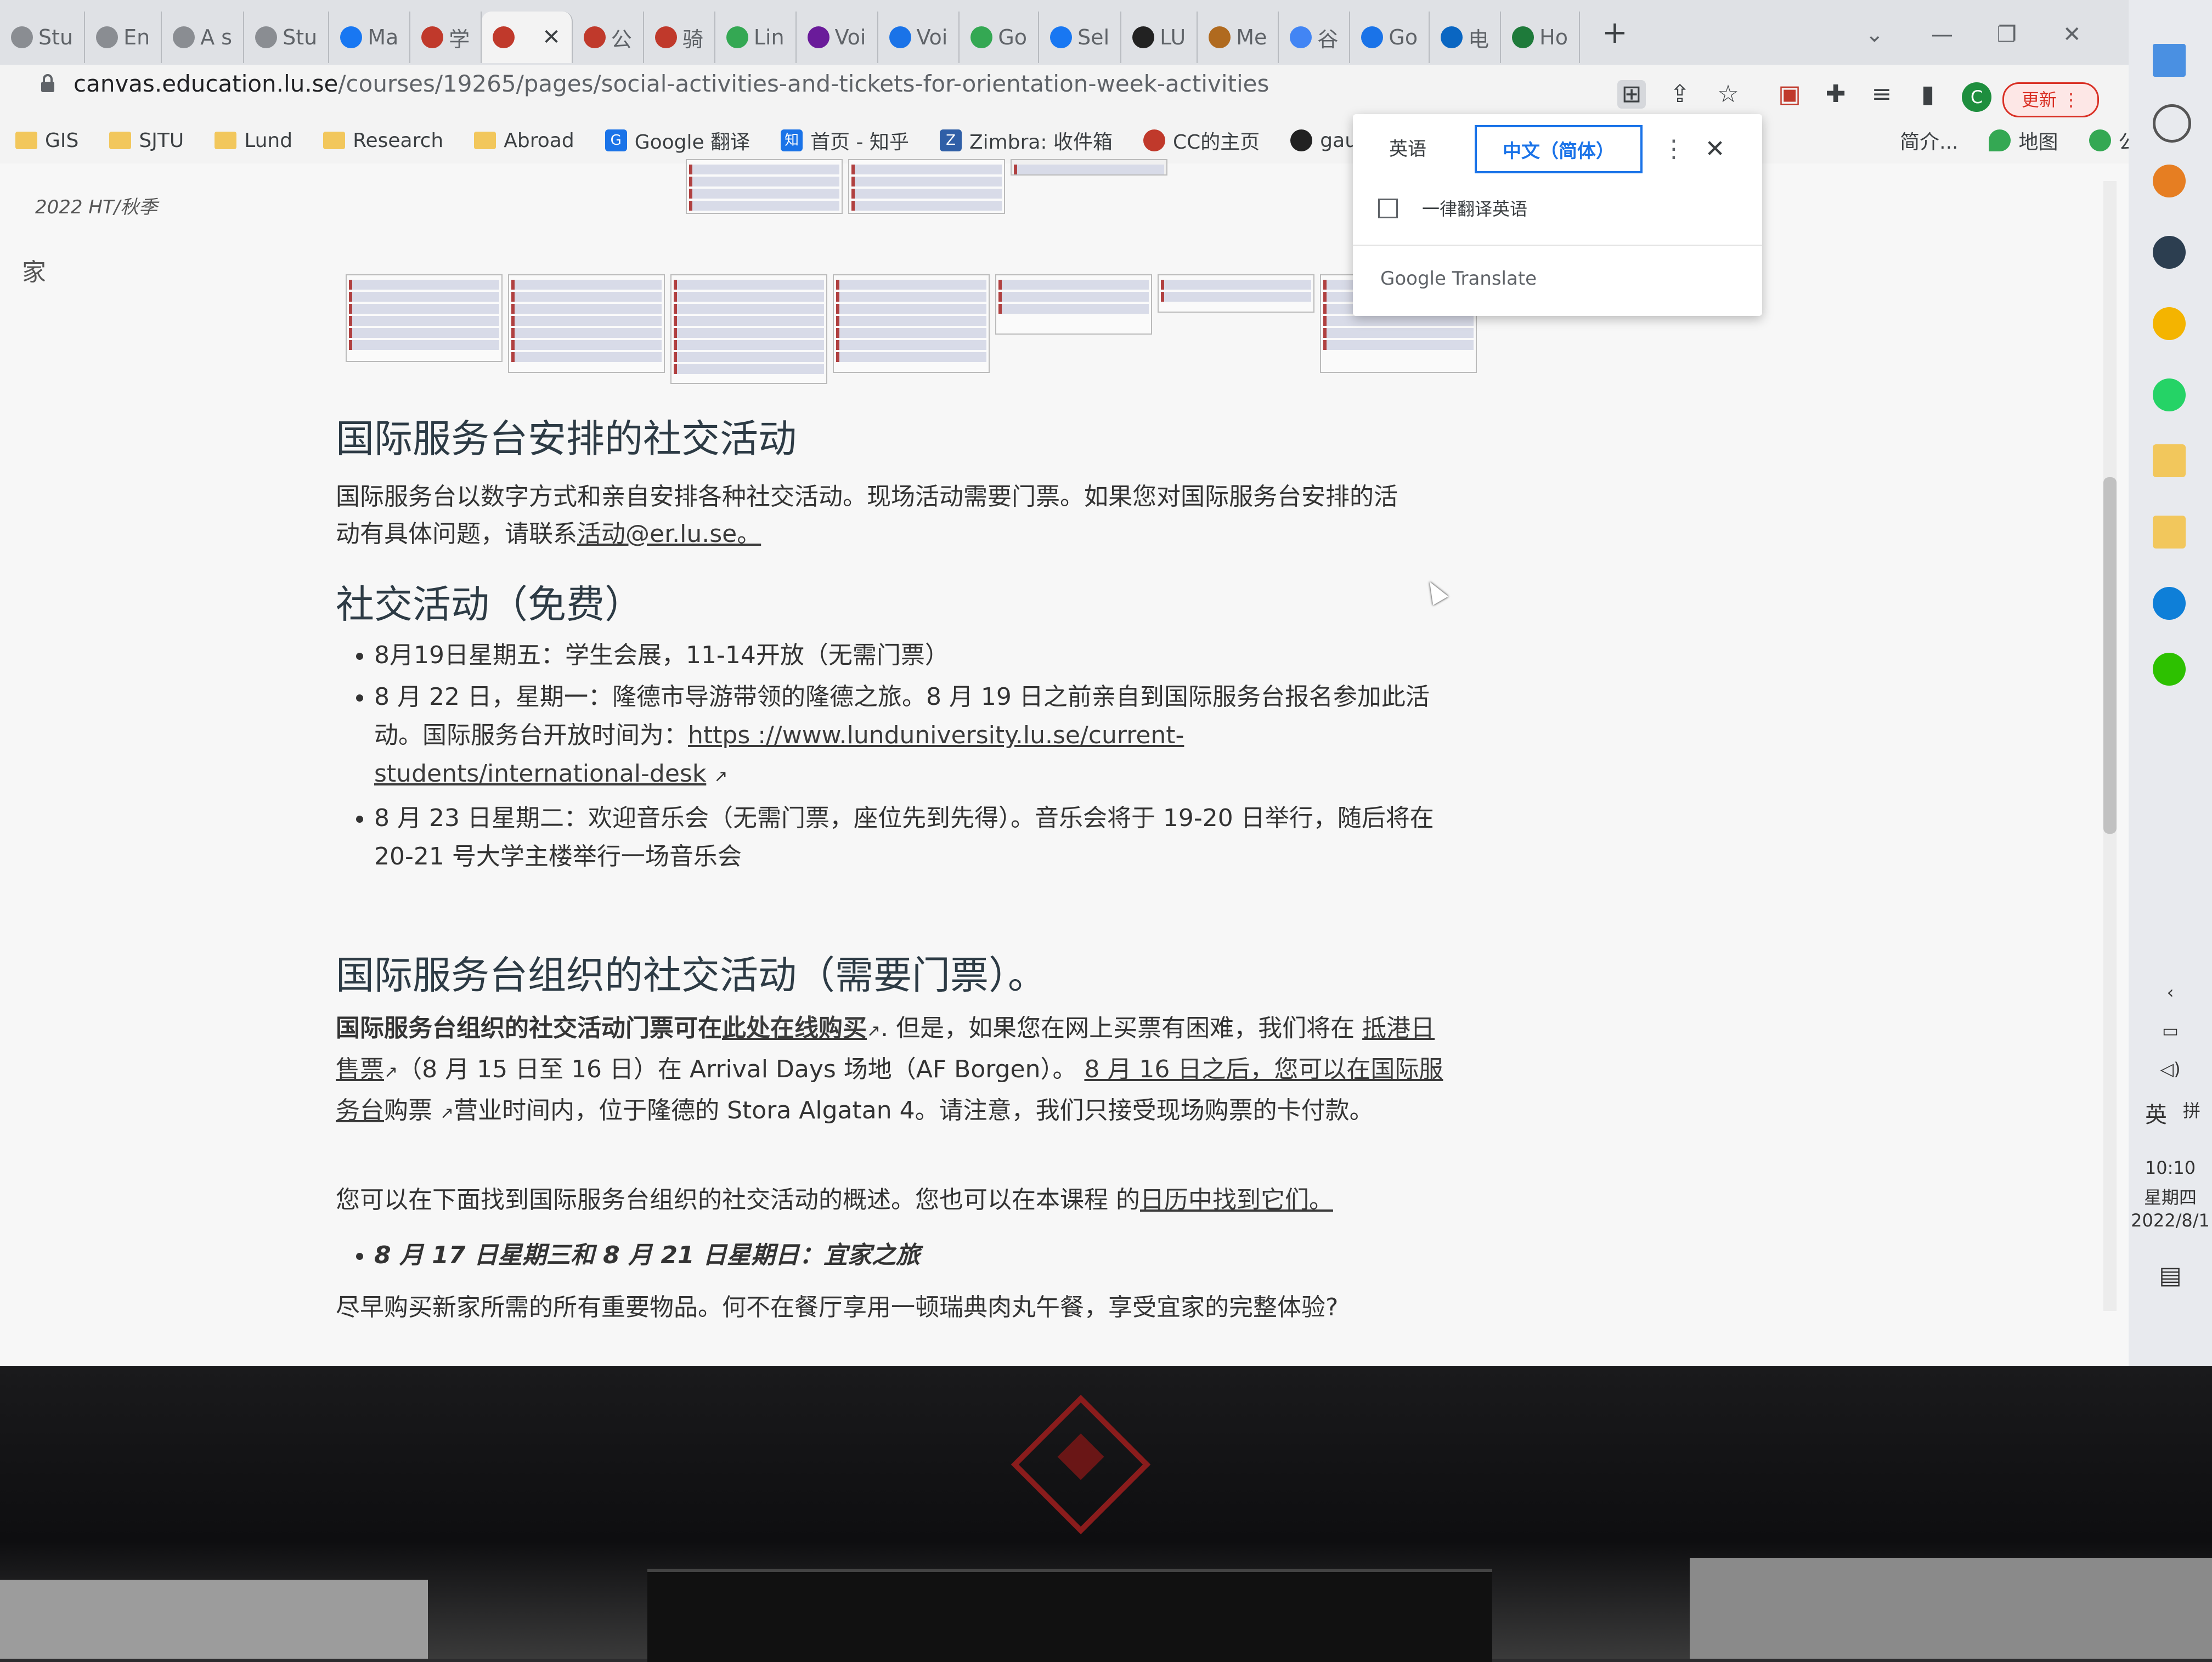 This screenshot has width=2212, height=1662. I want to click on tab-active: ✕, so click(527, 37).